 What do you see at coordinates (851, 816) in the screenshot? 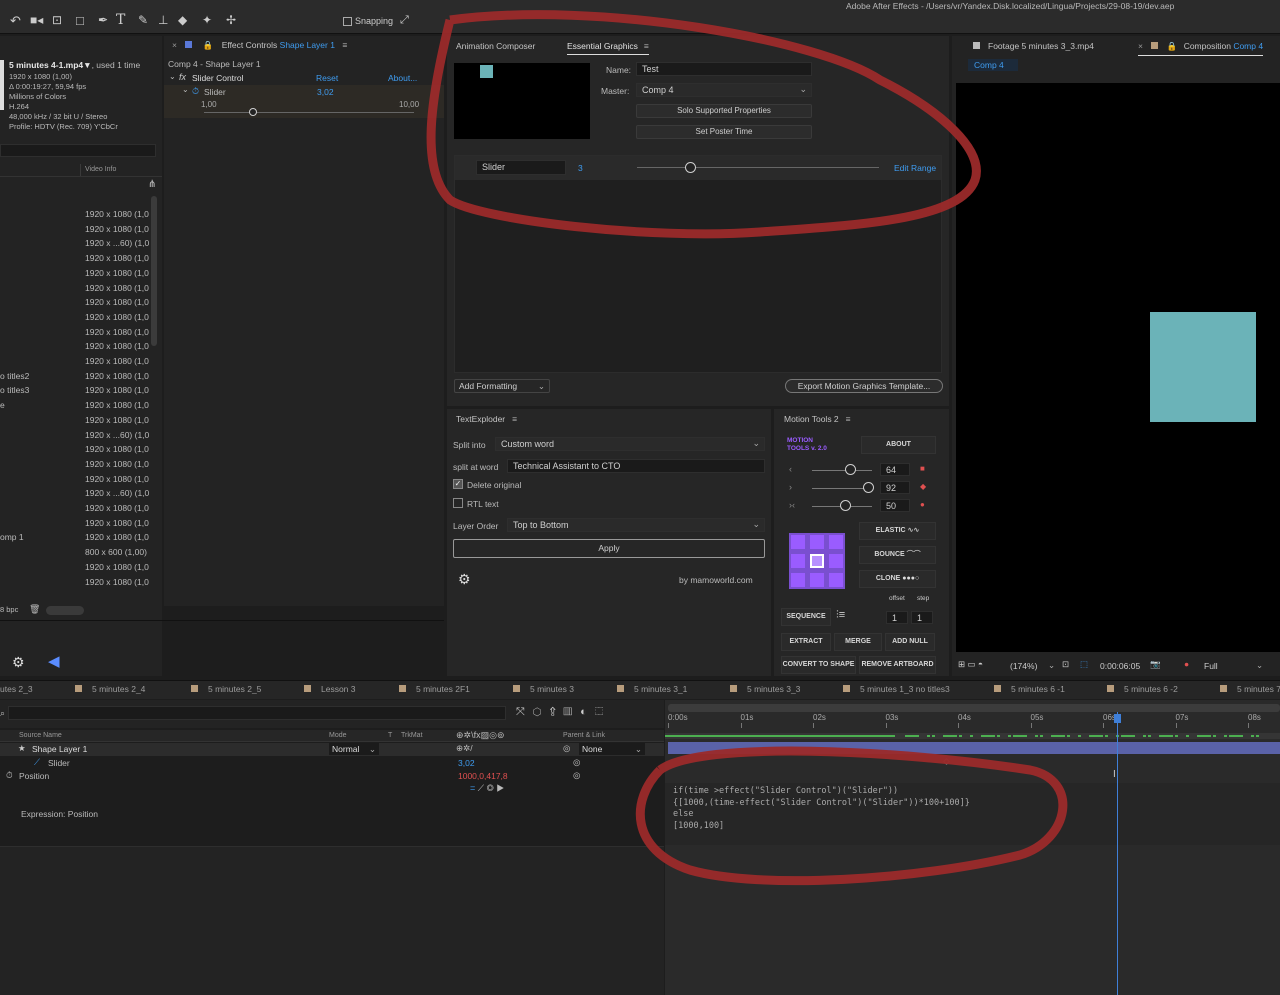
I see `annotation-loop-bottom` at bounding box center [851, 816].